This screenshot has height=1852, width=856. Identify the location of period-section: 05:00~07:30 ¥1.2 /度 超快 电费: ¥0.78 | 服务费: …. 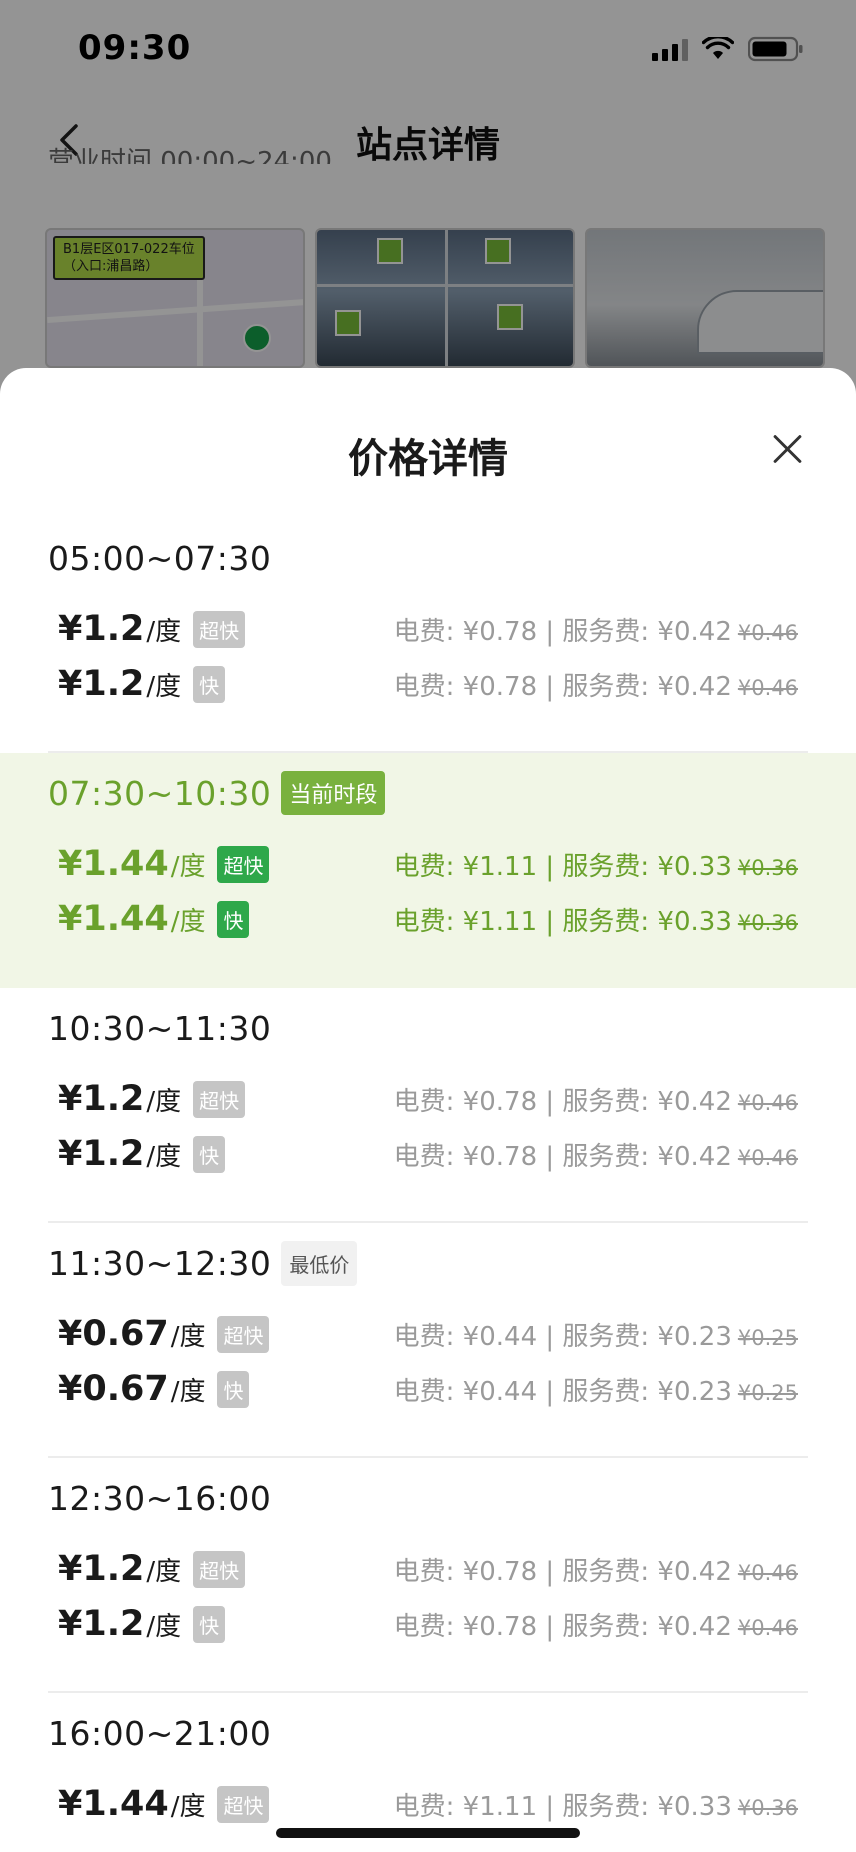
(428, 635).